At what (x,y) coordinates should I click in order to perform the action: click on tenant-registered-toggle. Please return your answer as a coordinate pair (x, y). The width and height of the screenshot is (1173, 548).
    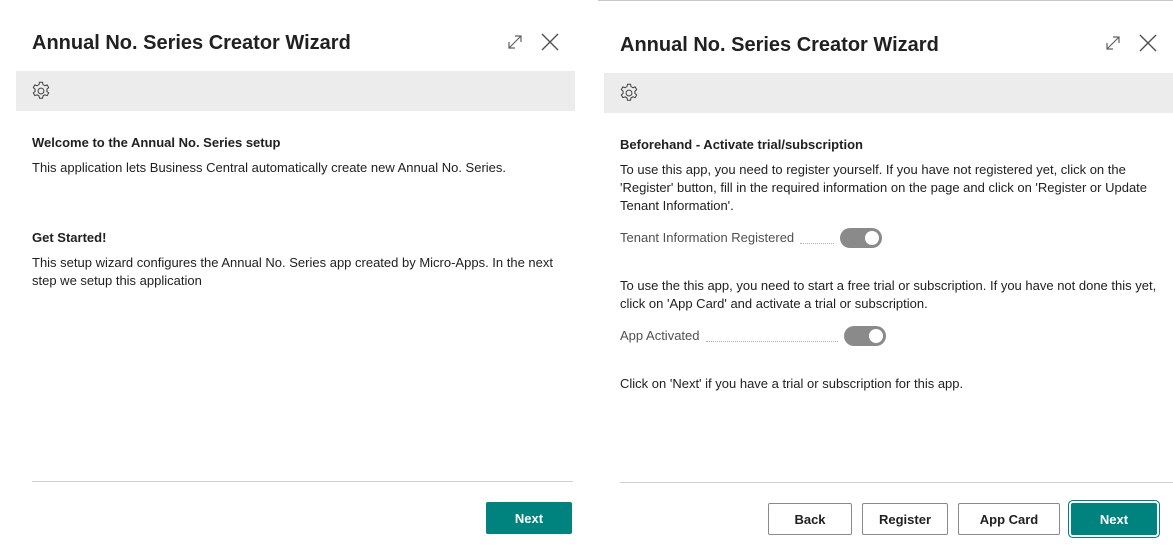
    Looking at the image, I should click on (861, 238).